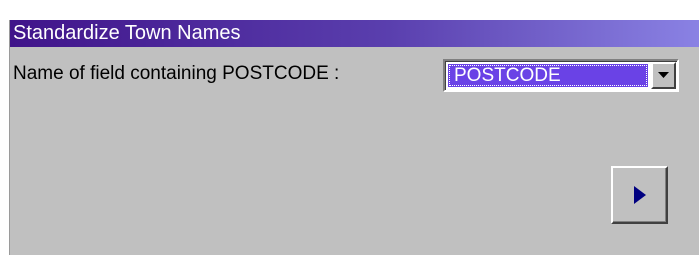  I want to click on play-right-icon, so click(639, 195).